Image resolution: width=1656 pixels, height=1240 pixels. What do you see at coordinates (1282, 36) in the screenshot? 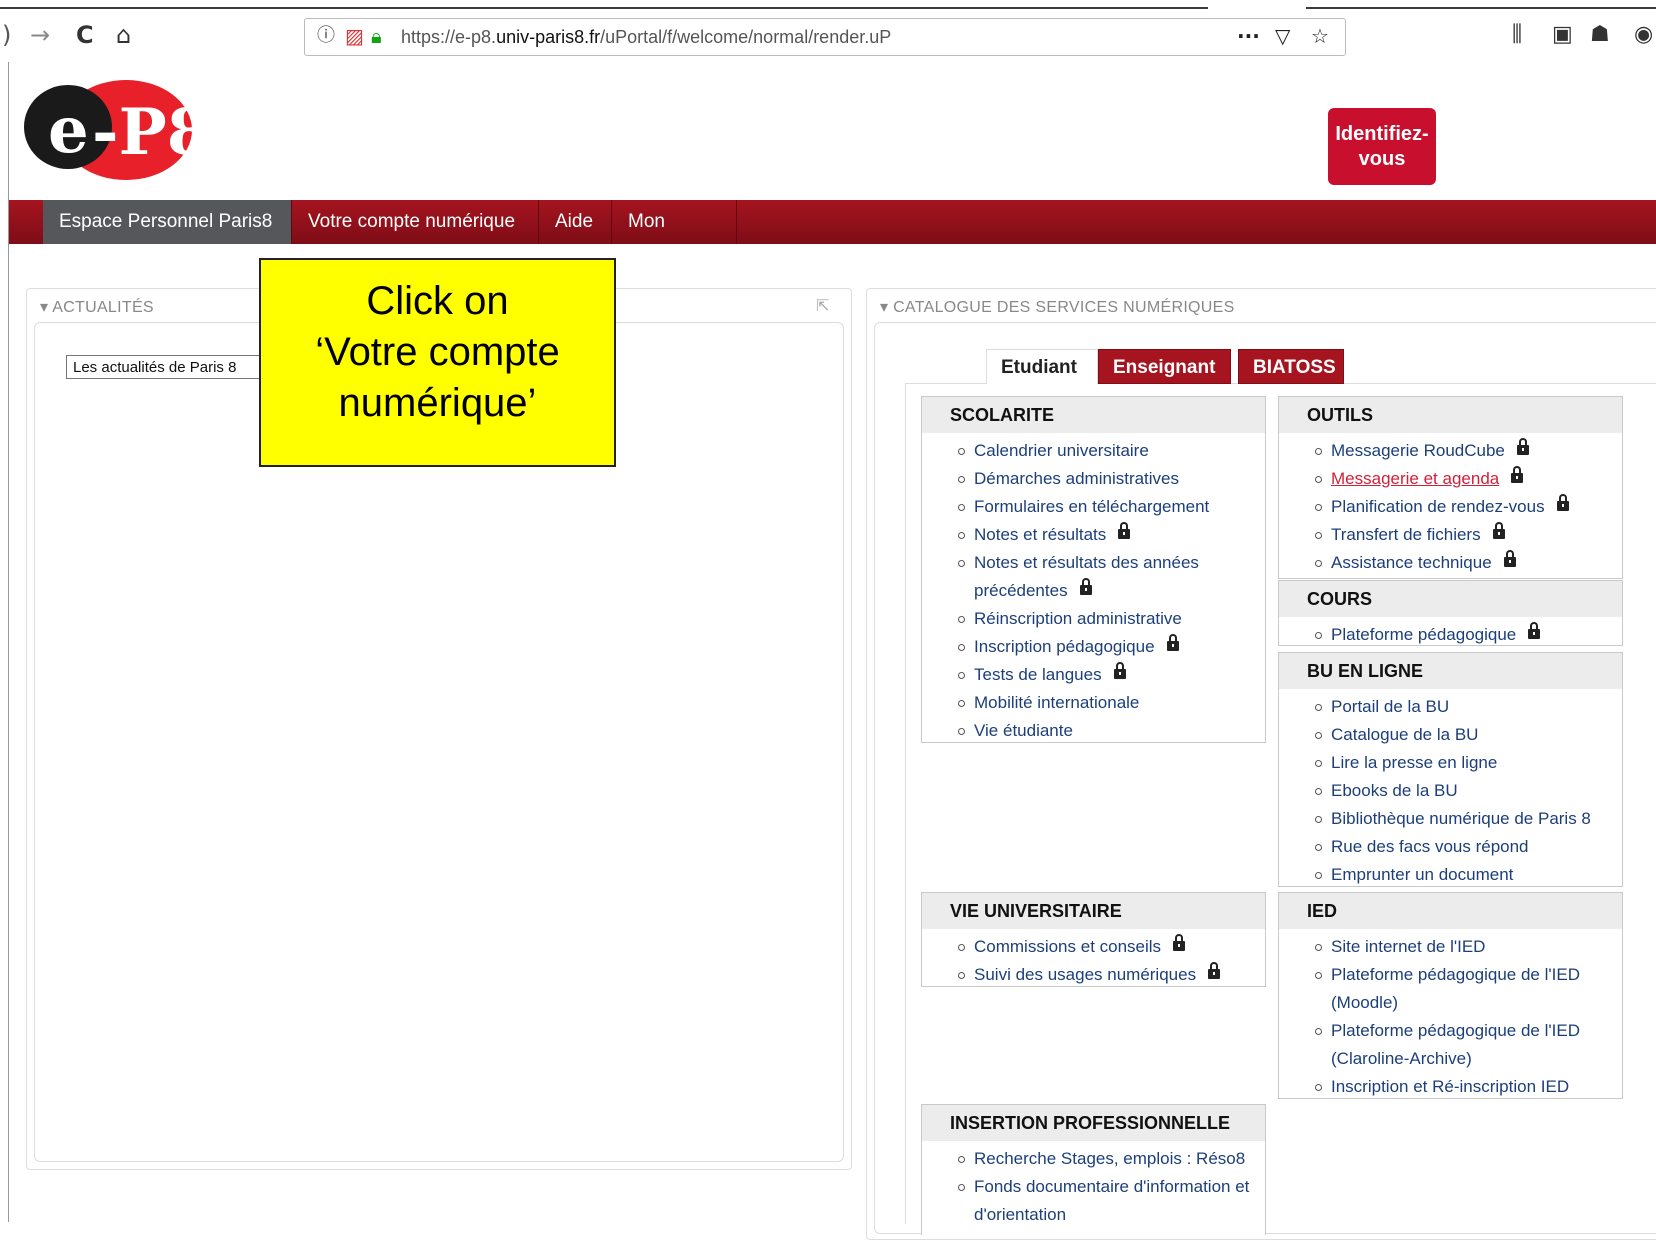
I see `pocket-icon: ▽` at bounding box center [1282, 36].